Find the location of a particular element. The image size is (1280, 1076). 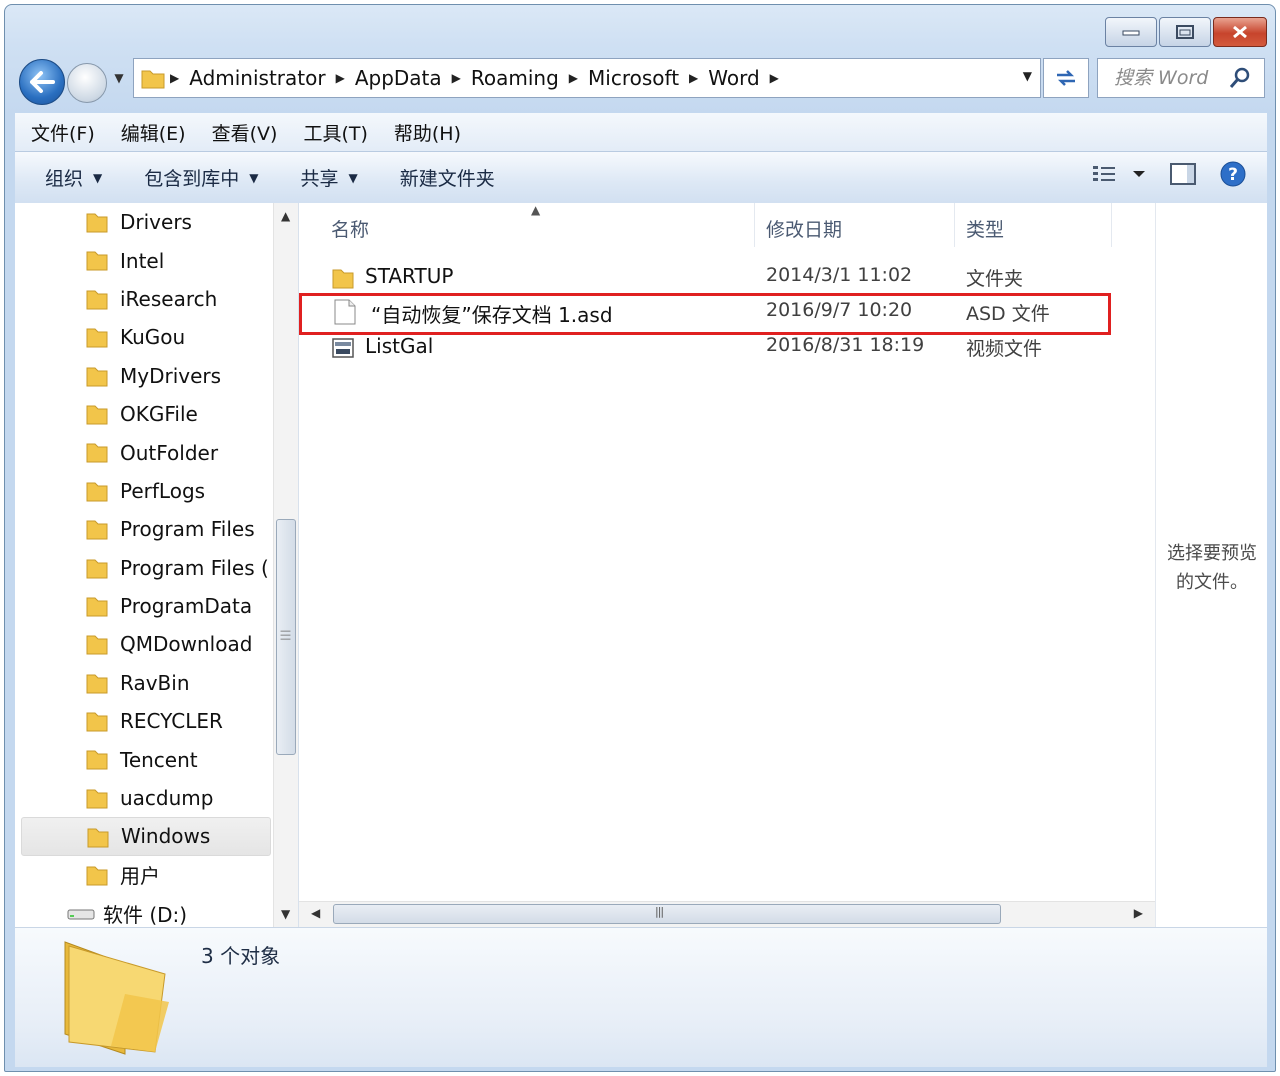

column-header-name: 名称 is located at coordinates (350, 228).